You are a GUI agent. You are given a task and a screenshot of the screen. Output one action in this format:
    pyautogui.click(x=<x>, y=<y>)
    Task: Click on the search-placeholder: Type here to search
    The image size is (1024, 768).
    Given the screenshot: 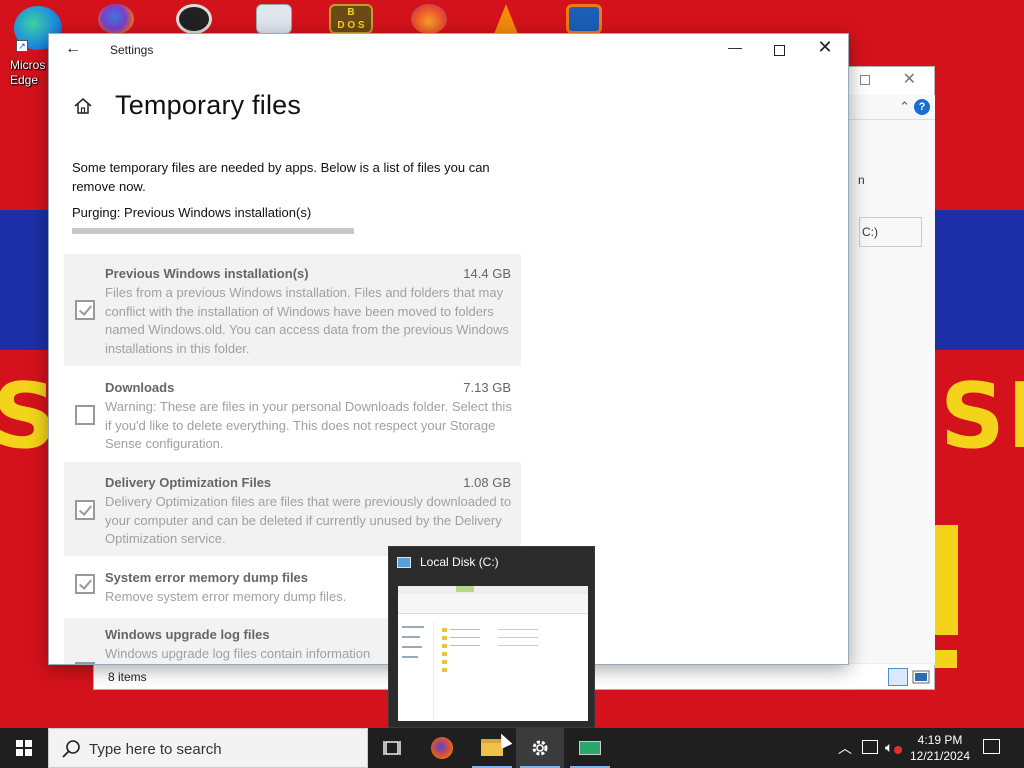 What is the action you would take?
    pyautogui.click(x=155, y=749)
    